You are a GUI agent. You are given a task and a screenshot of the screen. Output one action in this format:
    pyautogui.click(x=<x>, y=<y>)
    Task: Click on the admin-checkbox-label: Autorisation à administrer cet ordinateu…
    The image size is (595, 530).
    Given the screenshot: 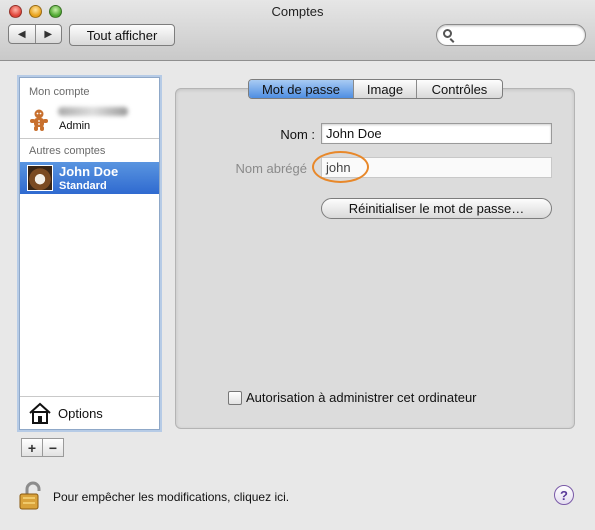 What is the action you would take?
    pyautogui.click(x=361, y=397)
    